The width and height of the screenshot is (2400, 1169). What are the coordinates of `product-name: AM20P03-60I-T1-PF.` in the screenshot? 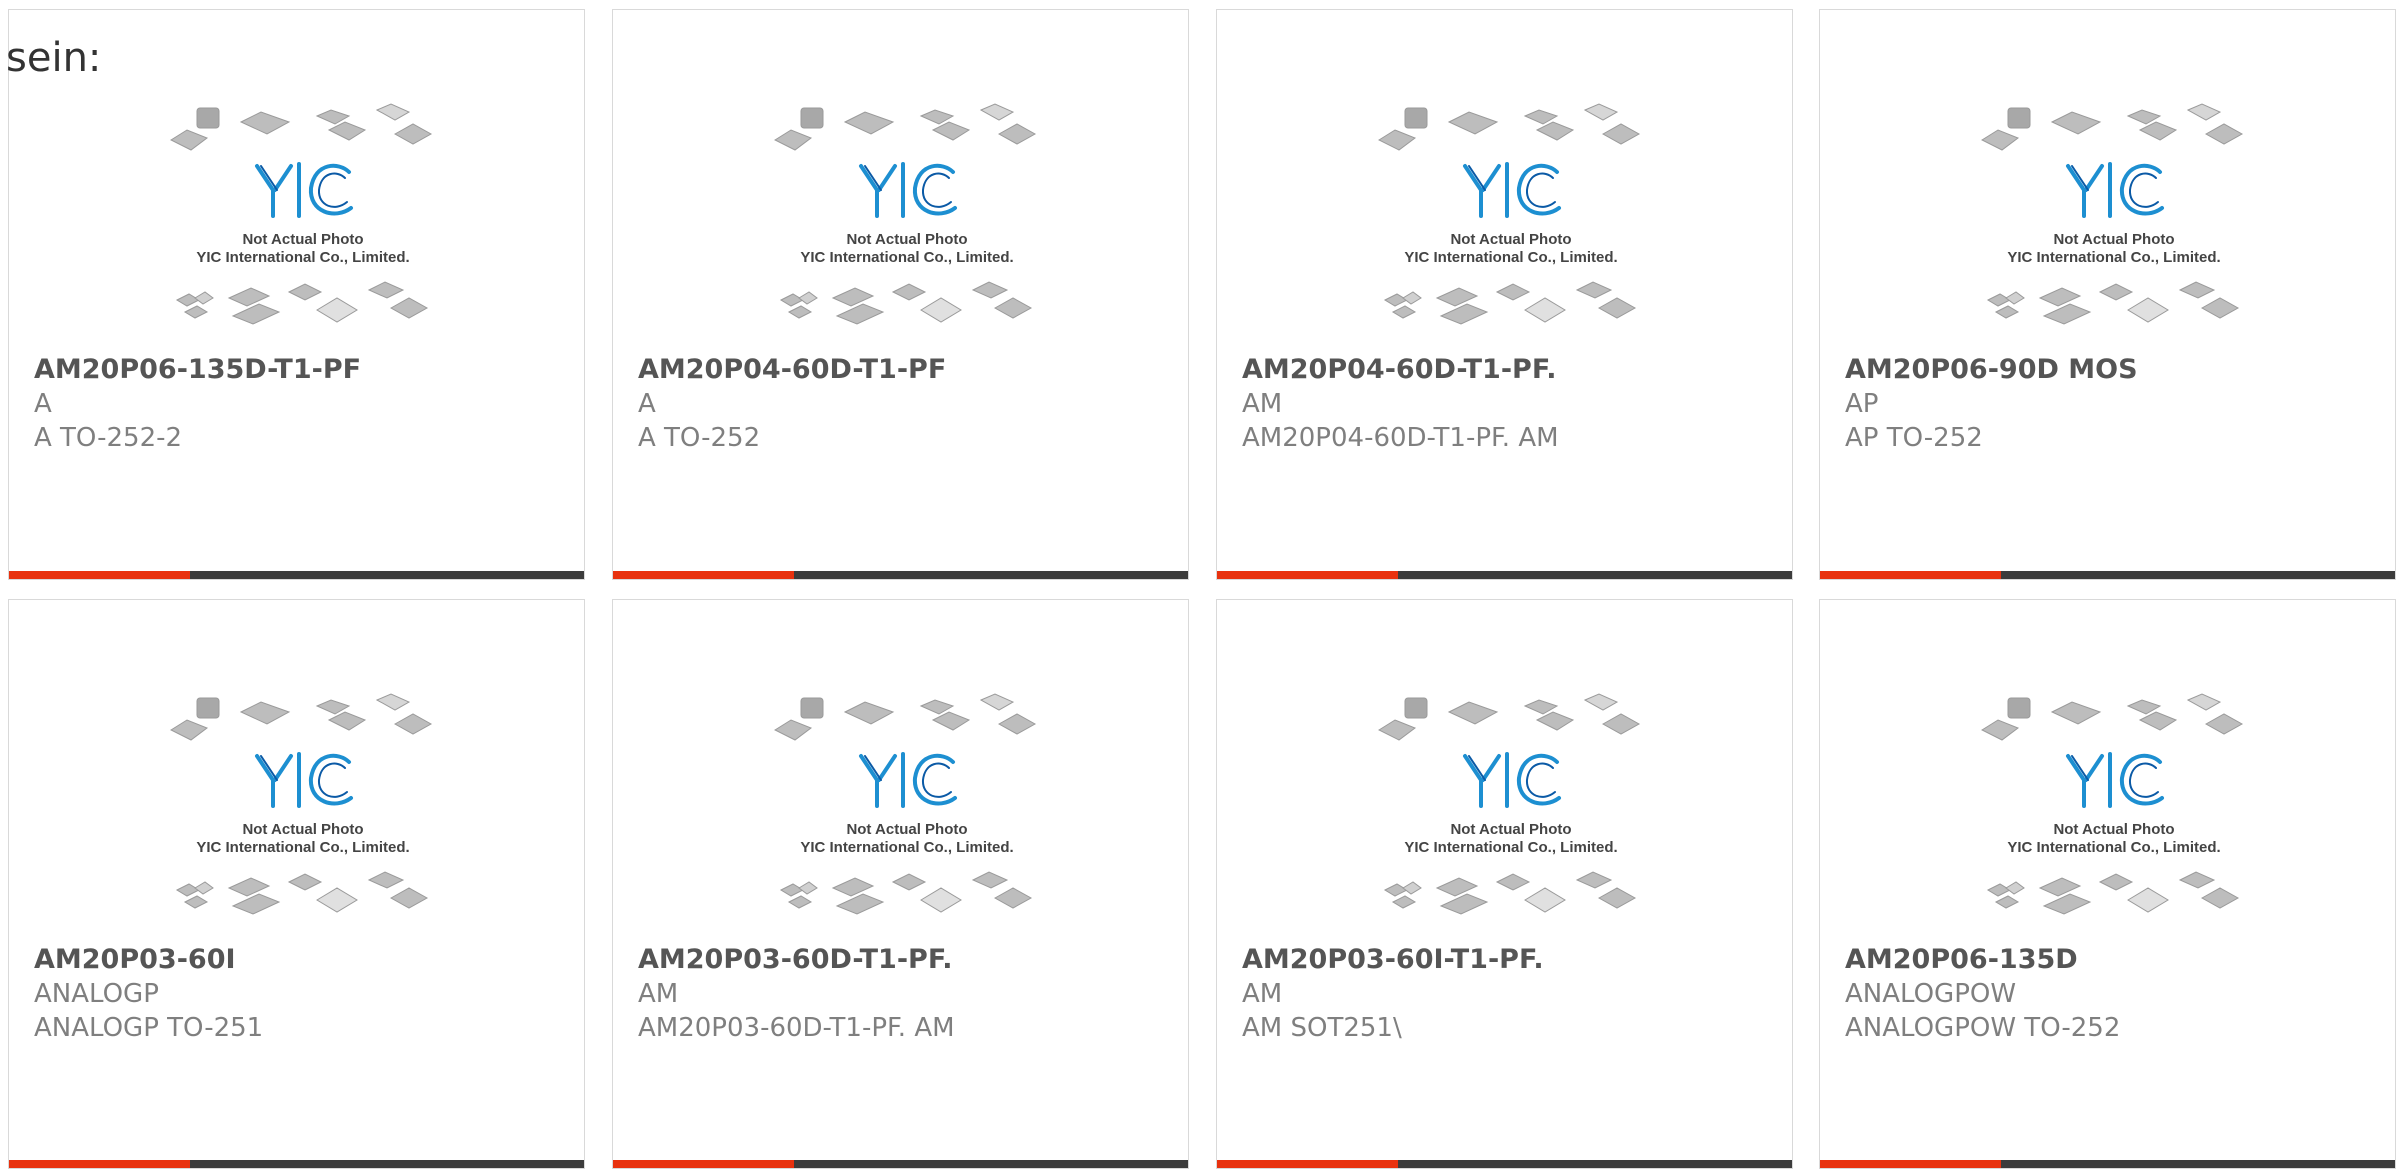 It's located at (1393, 959).